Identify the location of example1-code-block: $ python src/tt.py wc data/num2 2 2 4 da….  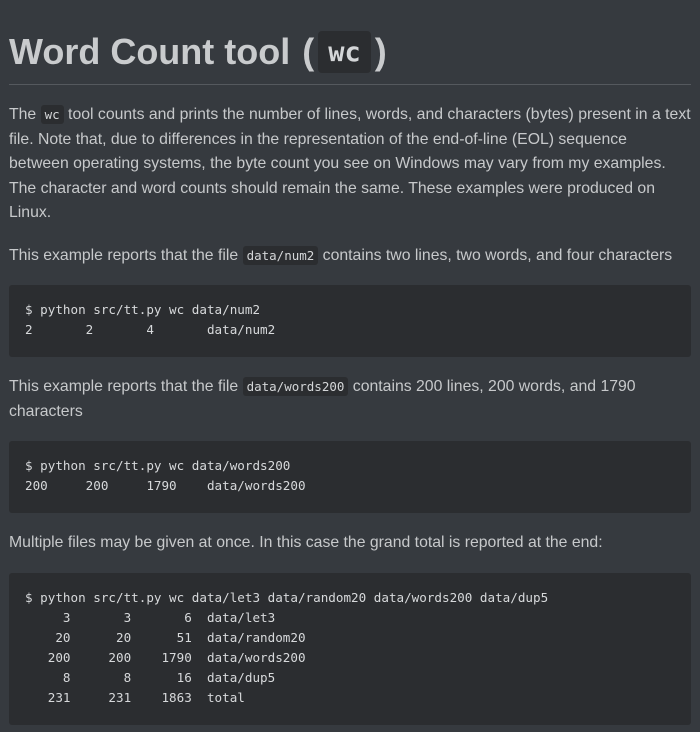
(350, 321).